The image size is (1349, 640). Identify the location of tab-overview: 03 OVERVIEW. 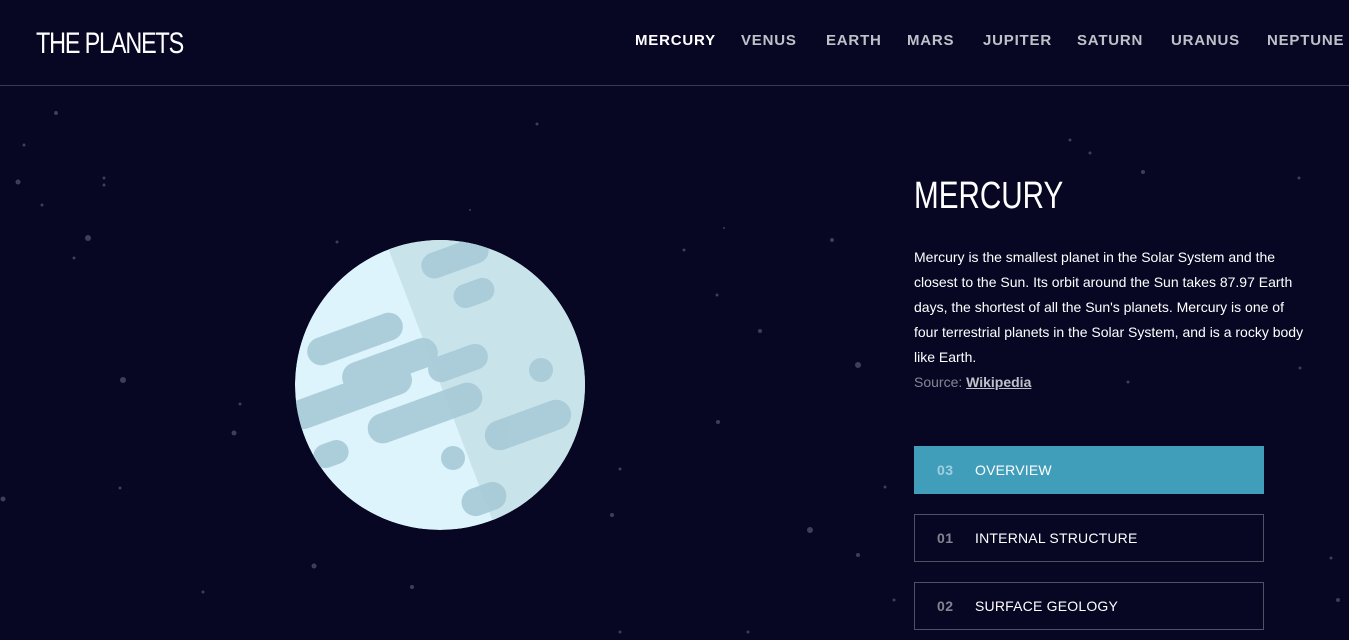
(1089, 470).